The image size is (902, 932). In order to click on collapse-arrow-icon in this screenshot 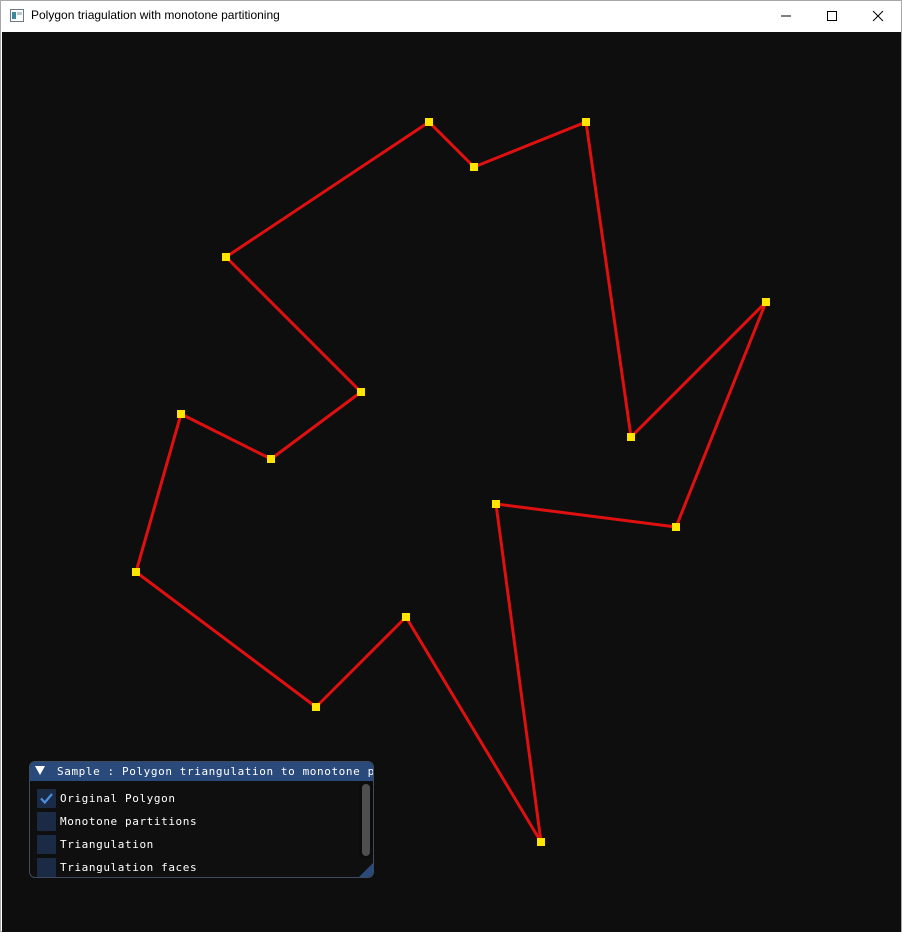, I will do `click(40, 770)`.